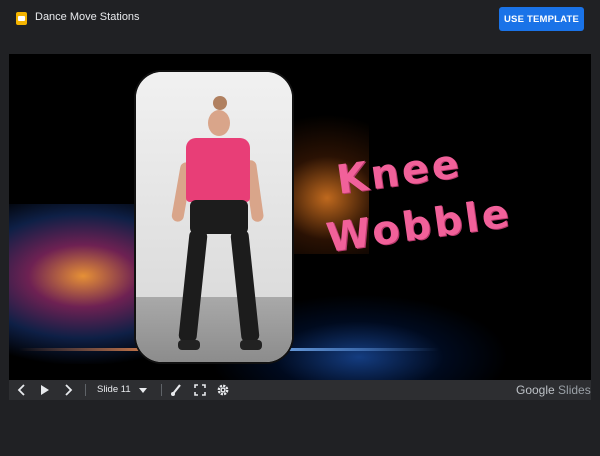 The height and width of the screenshot is (456, 600). What do you see at coordinates (114, 390) in the screenshot?
I see `slide-number: Slide 11` at bounding box center [114, 390].